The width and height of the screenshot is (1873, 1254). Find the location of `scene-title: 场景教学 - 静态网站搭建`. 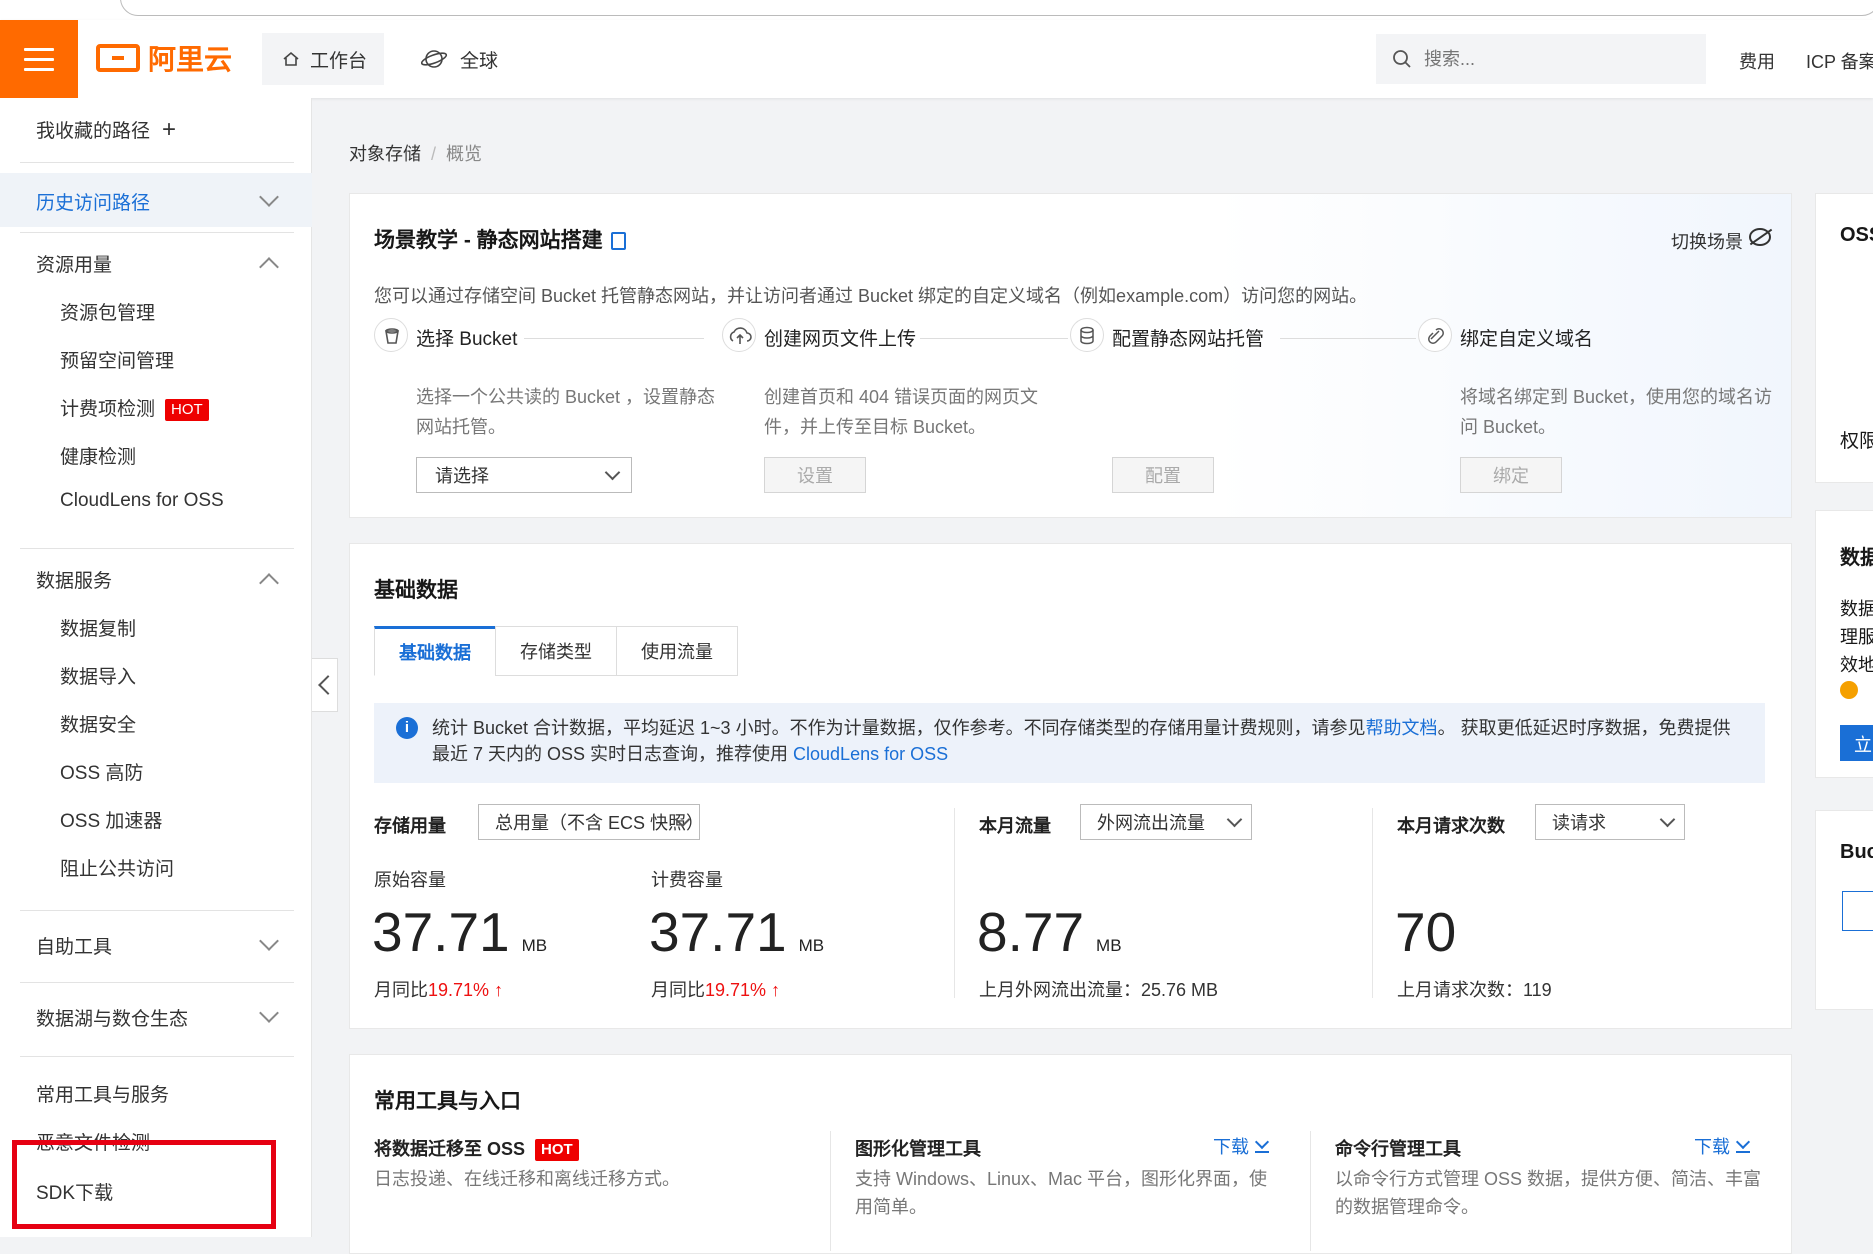

scene-title: 场景教学 - 静态网站搭建 is located at coordinates (500, 239).